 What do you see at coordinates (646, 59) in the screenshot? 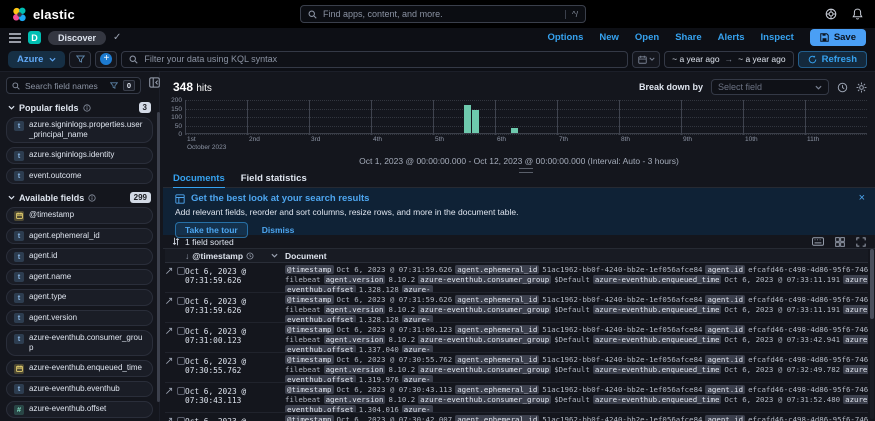
I see `date-picker-button` at bounding box center [646, 59].